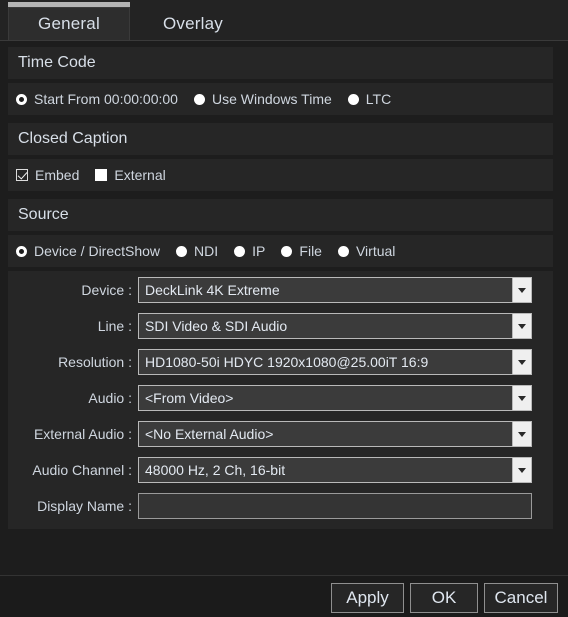 The height and width of the screenshot is (617, 568). What do you see at coordinates (249, 251) in the screenshot?
I see `radio-ip: IP` at bounding box center [249, 251].